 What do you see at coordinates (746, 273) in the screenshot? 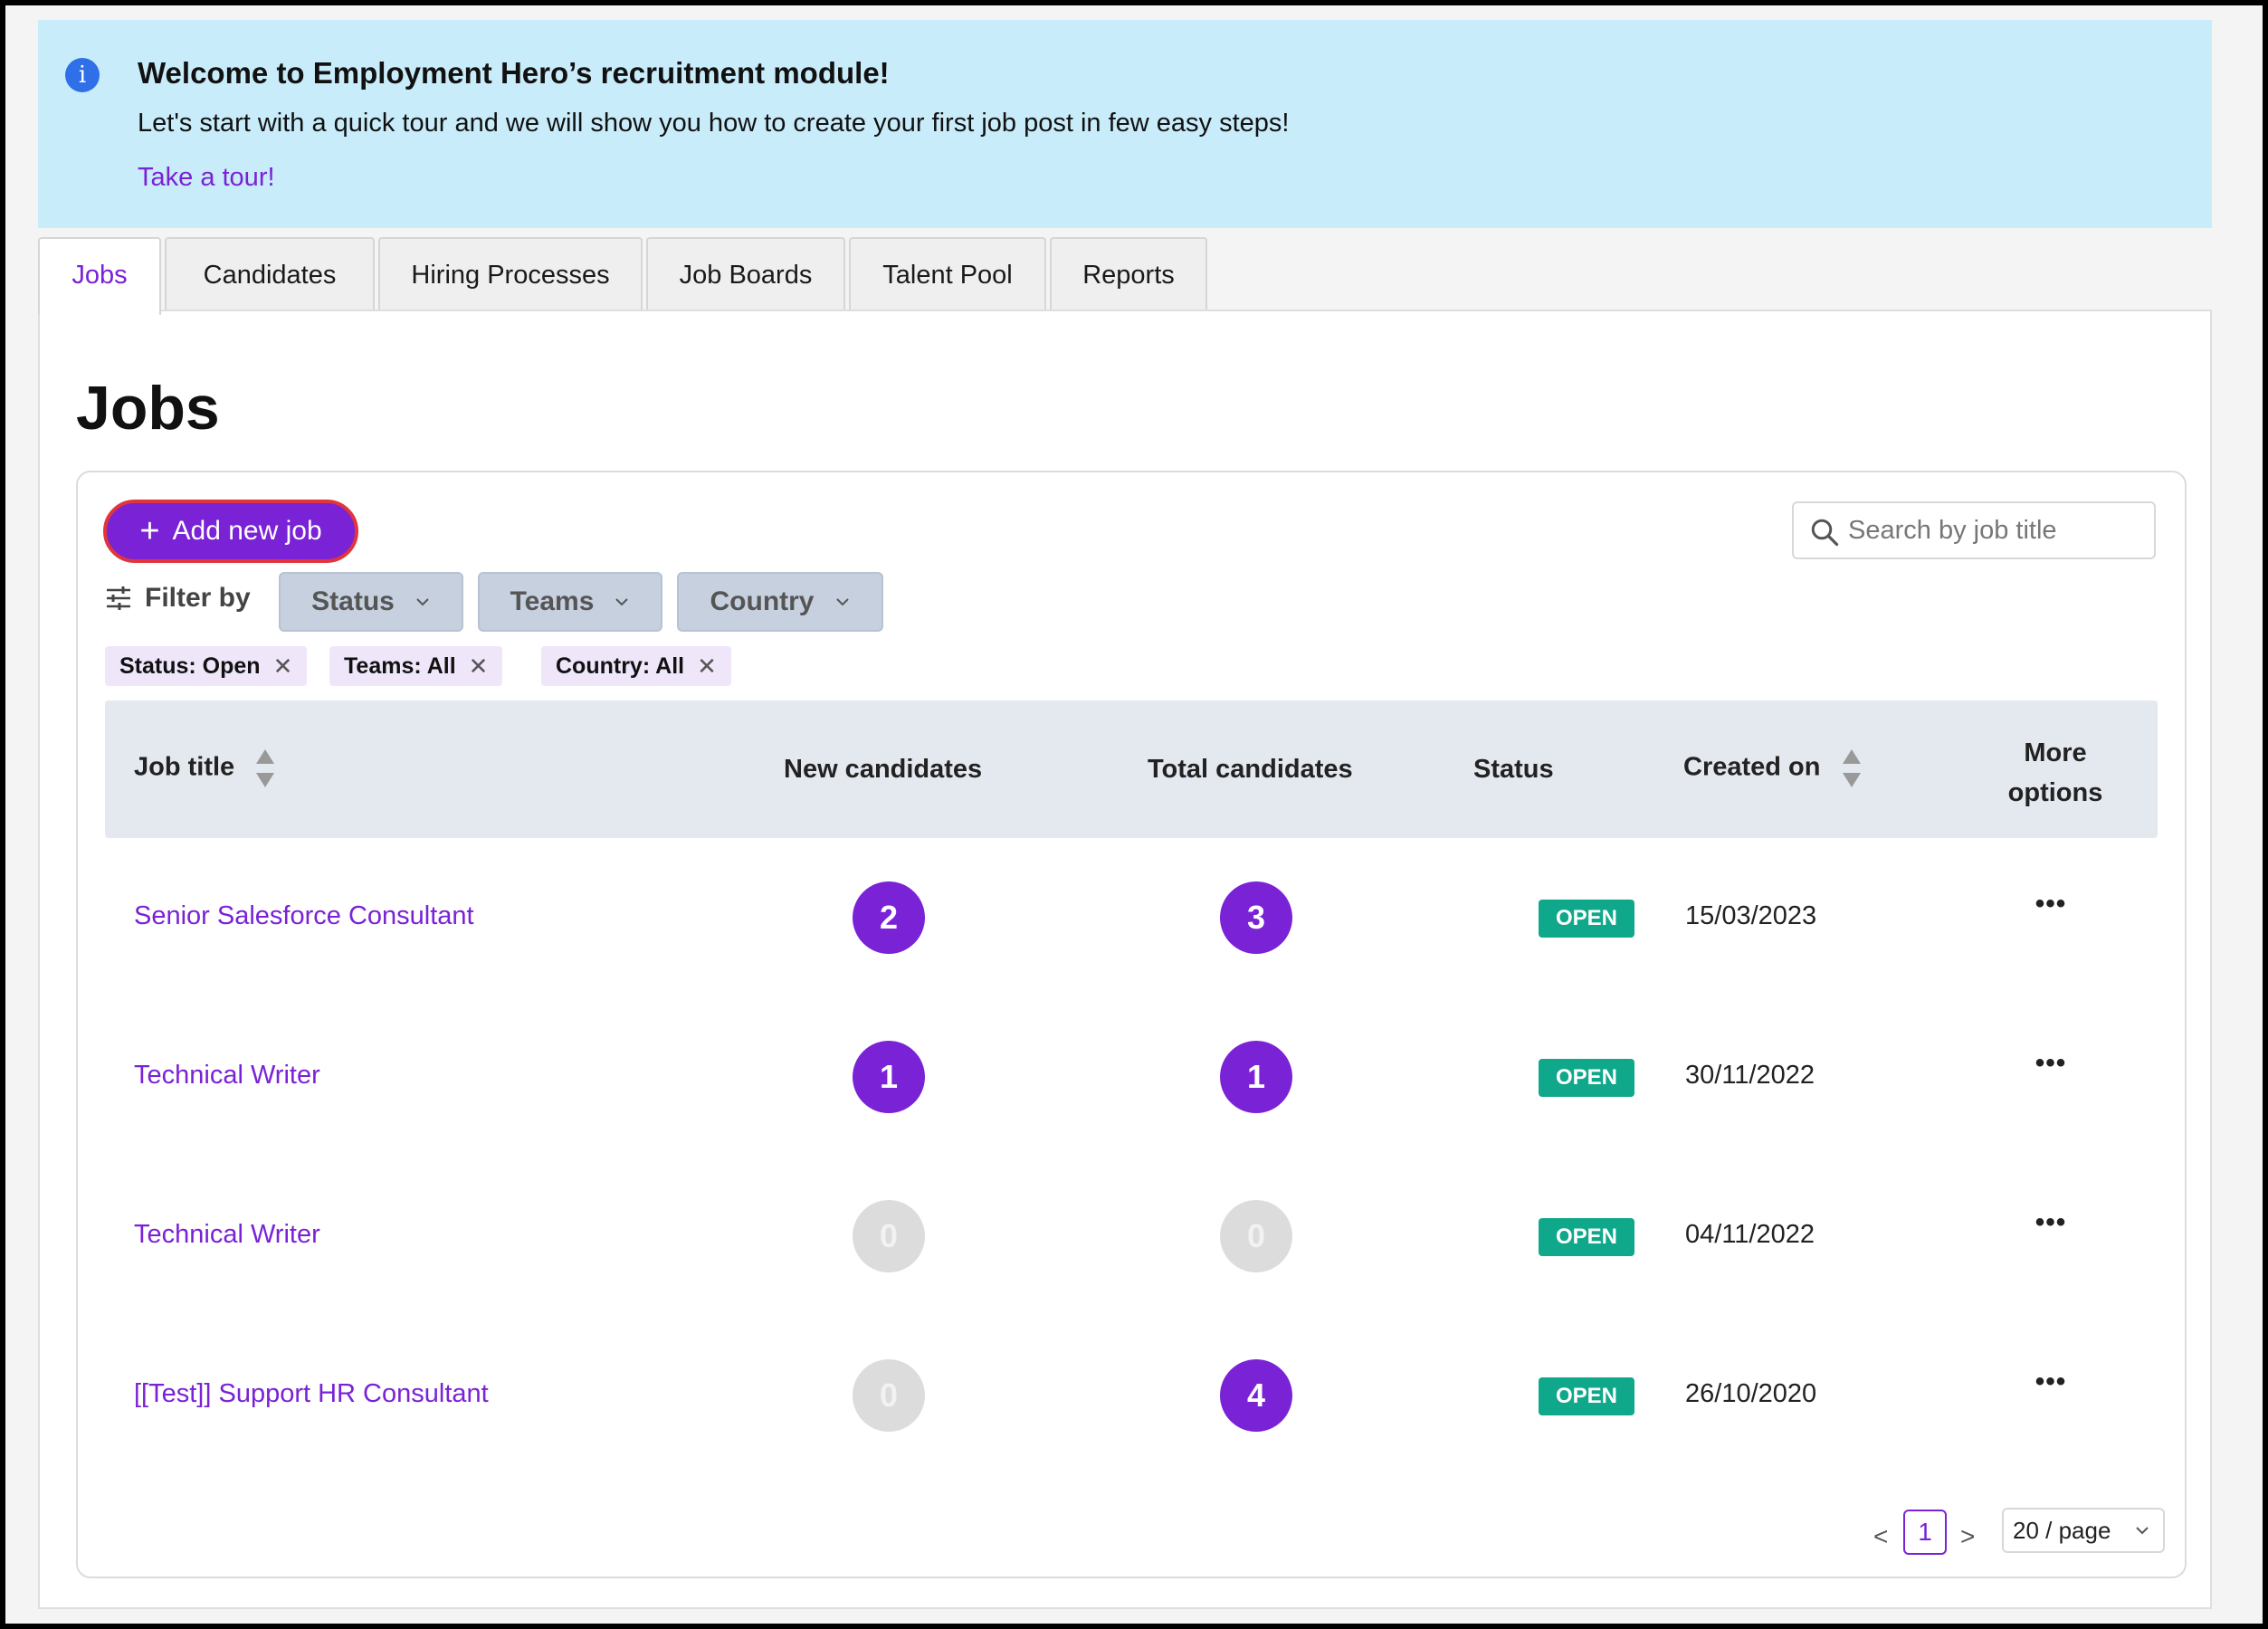
I see `tab-job-boards: Job Boards` at bounding box center [746, 273].